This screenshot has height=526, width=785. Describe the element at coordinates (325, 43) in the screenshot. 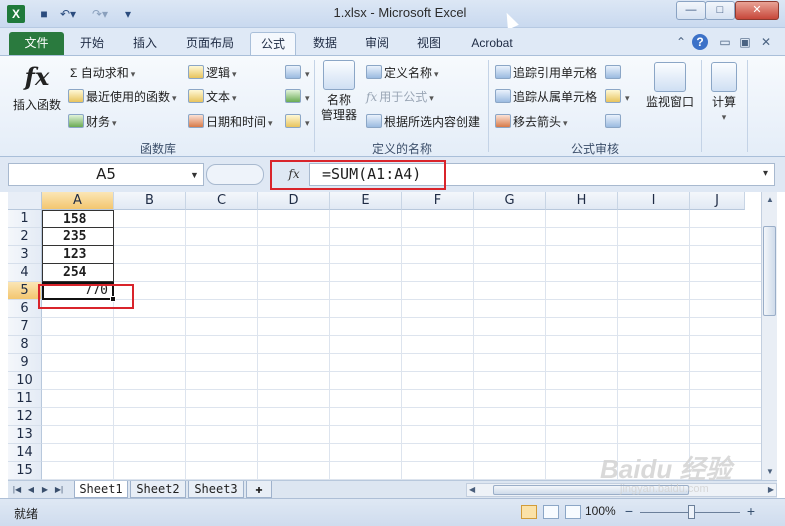

I see `tab-data: 数据` at that location.